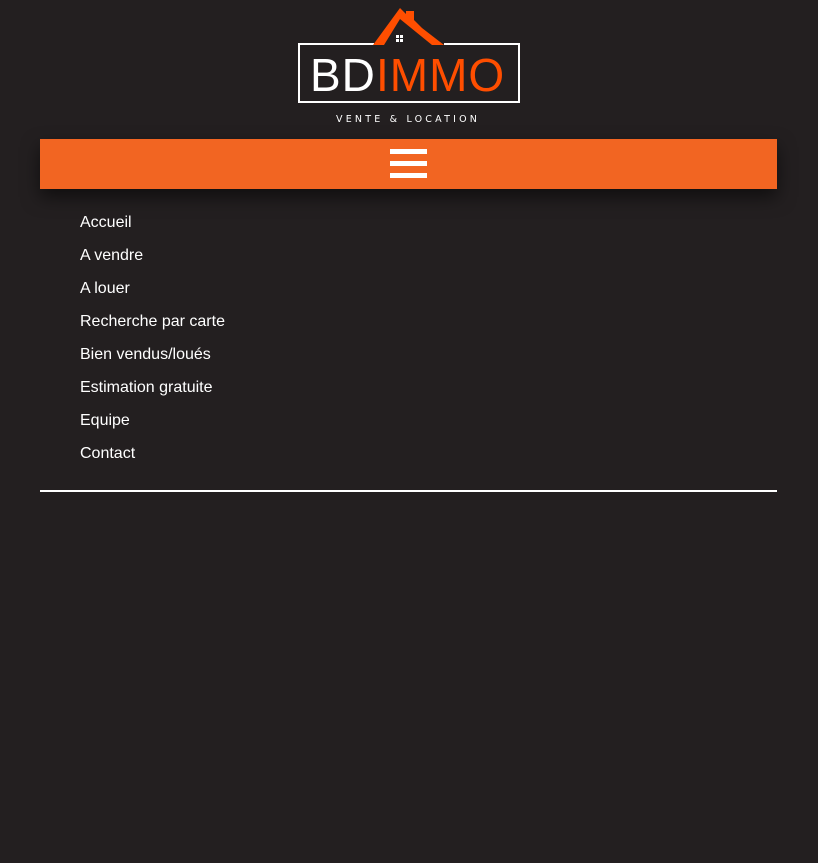 The height and width of the screenshot is (863, 818). Describe the element at coordinates (152, 295) in the screenshot. I see `nav-item-a-louer: A louer` at that location.